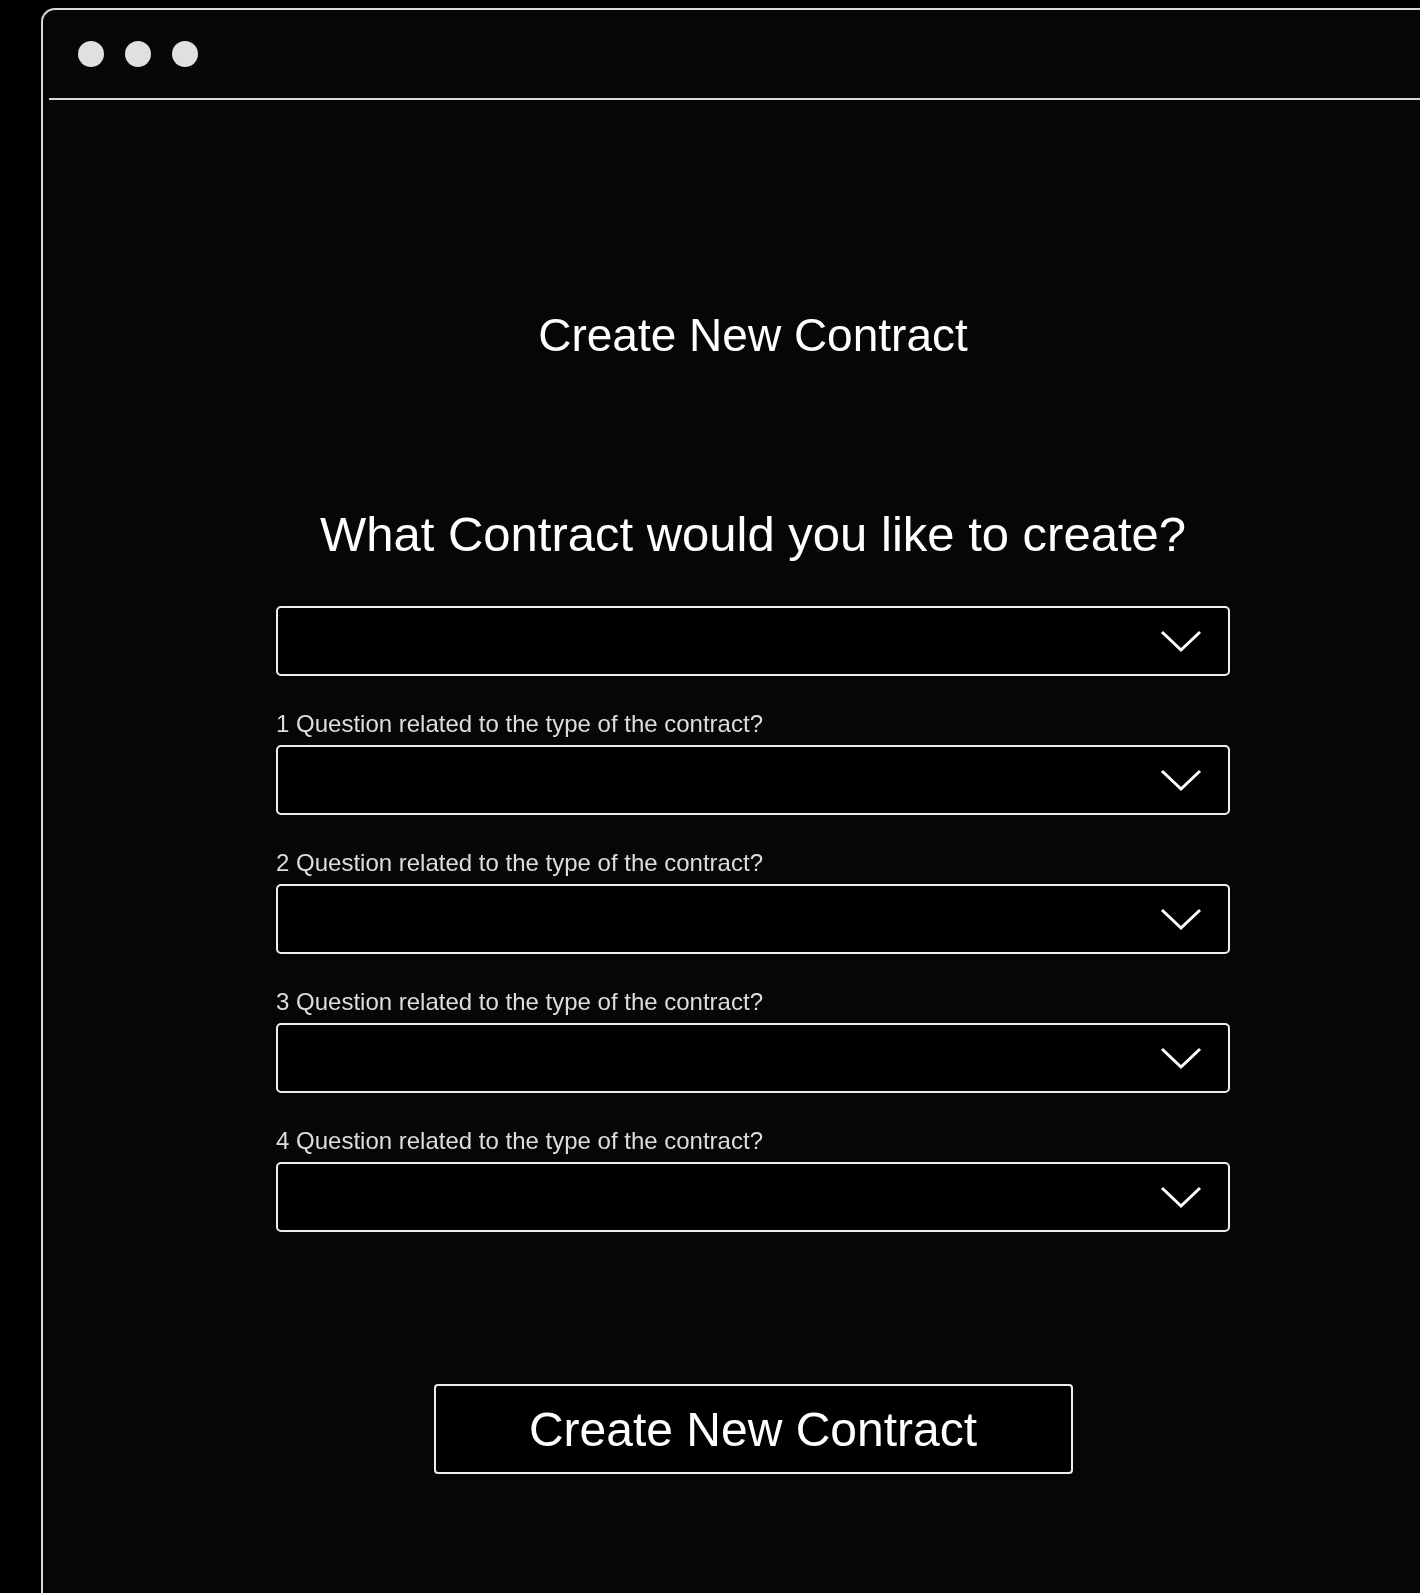 Image resolution: width=1420 pixels, height=1593 pixels. I want to click on create-contract-button: Create New Contract, so click(753, 1429).